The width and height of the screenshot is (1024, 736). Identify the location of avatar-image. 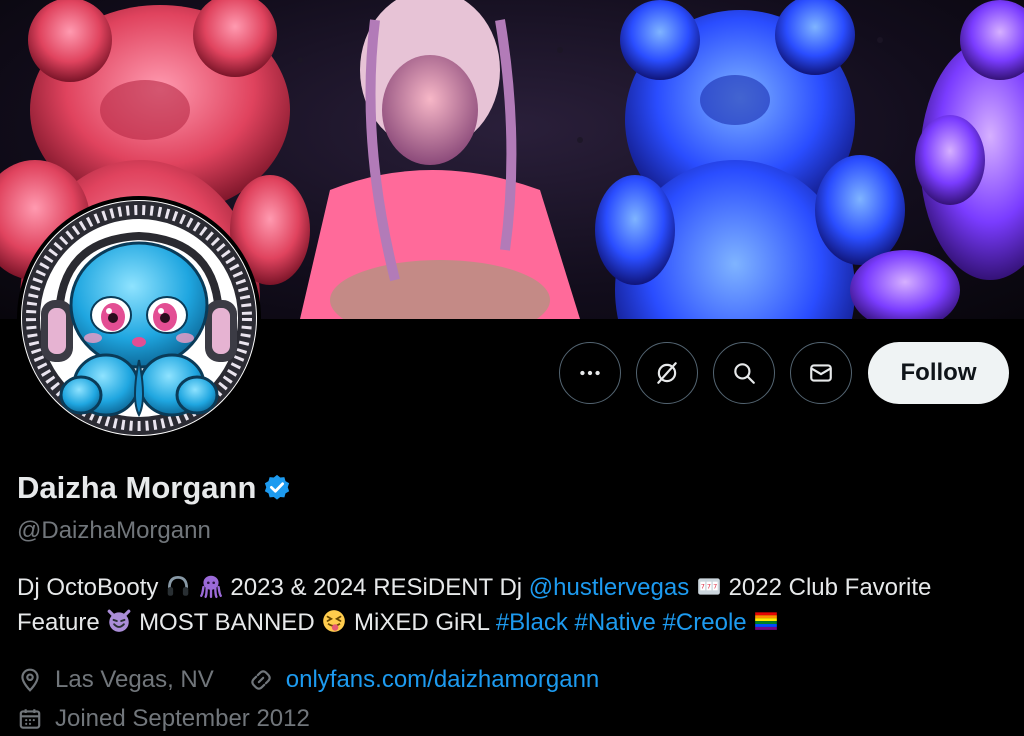
(139, 318).